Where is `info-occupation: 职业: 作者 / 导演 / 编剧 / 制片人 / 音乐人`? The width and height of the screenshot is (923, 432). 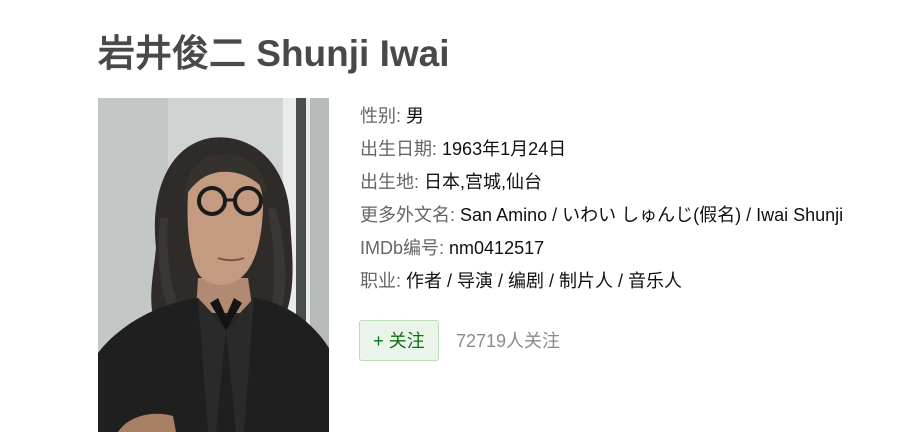 info-occupation: 职业: 作者 / 导演 / 编剧 / 制片人 / 音乐人 is located at coordinates (601, 281).